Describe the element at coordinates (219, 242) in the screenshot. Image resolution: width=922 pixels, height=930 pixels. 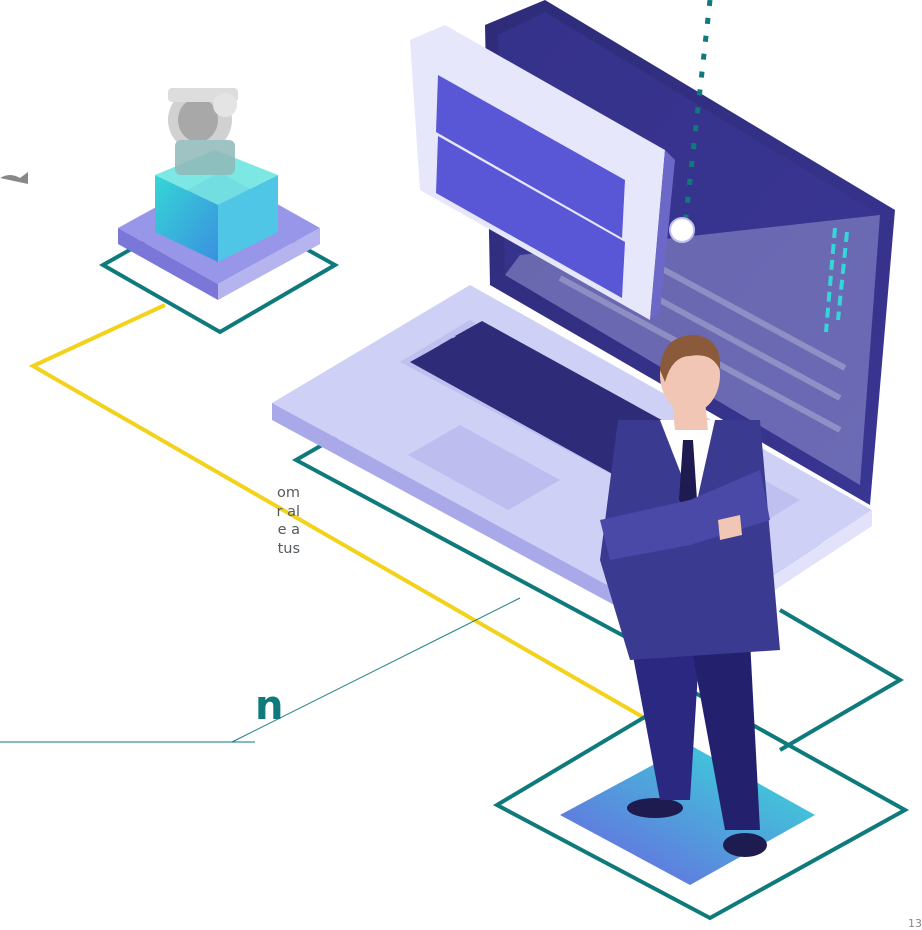
I see `pump-platform` at that location.